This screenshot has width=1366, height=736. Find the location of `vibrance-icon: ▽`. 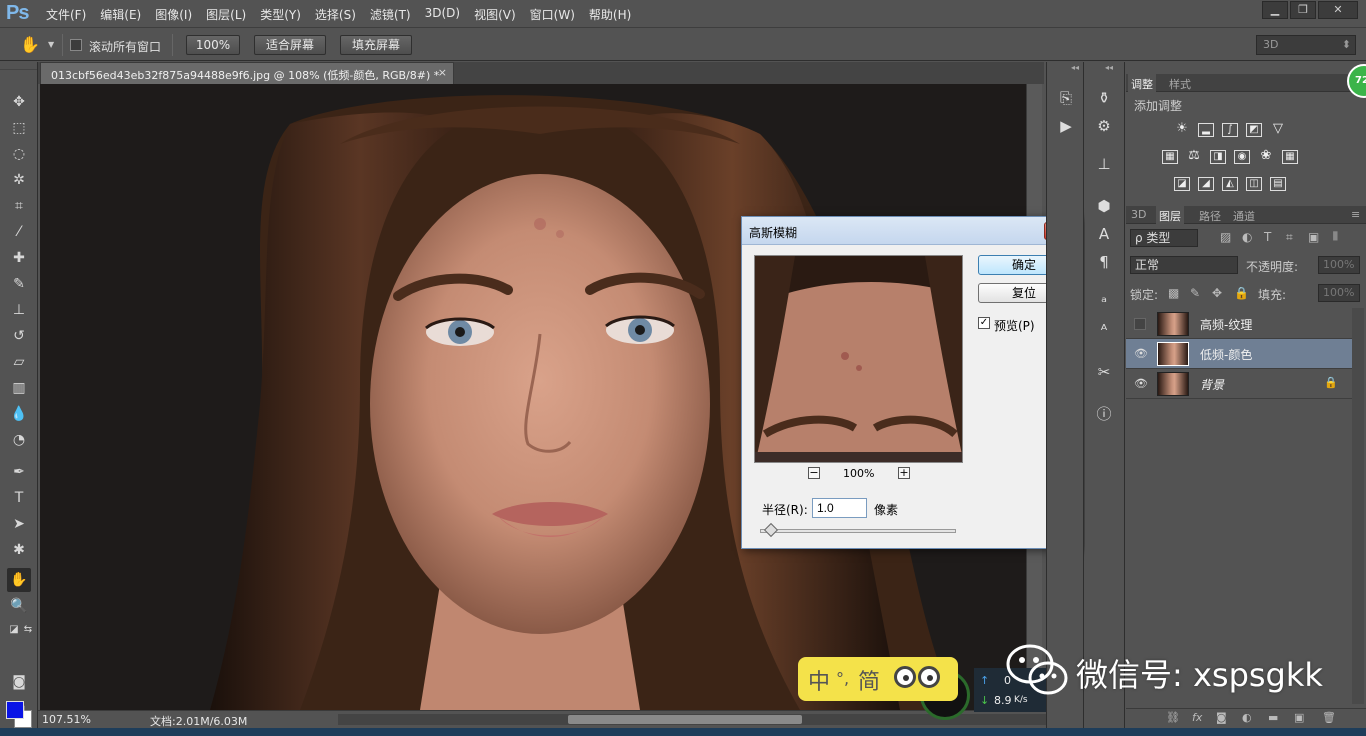

vibrance-icon: ▽ is located at coordinates (1278, 129).